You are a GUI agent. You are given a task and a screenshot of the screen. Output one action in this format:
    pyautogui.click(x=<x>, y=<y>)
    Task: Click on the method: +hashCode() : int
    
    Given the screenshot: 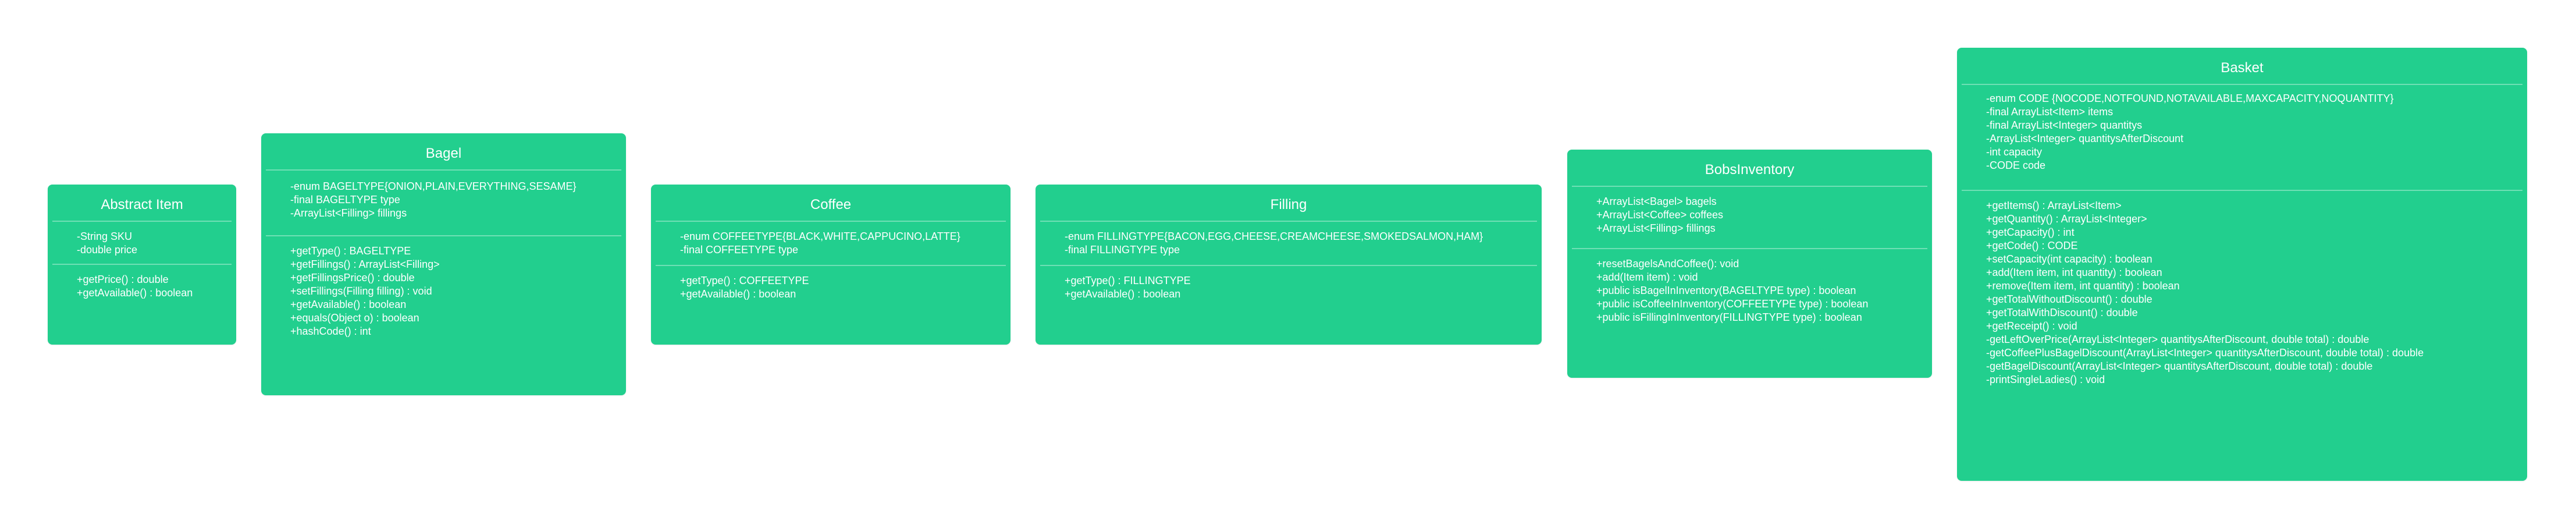 What is the action you would take?
    pyautogui.click(x=331, y=331)
    